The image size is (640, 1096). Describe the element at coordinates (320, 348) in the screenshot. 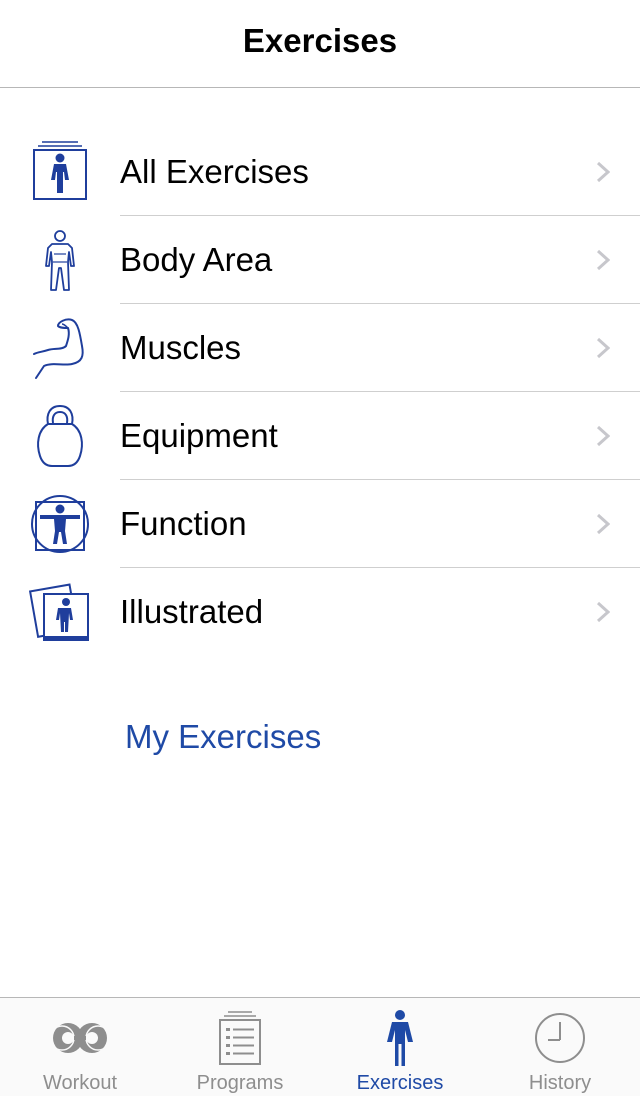

I see `list-item-muscles: Muscles` at that location.